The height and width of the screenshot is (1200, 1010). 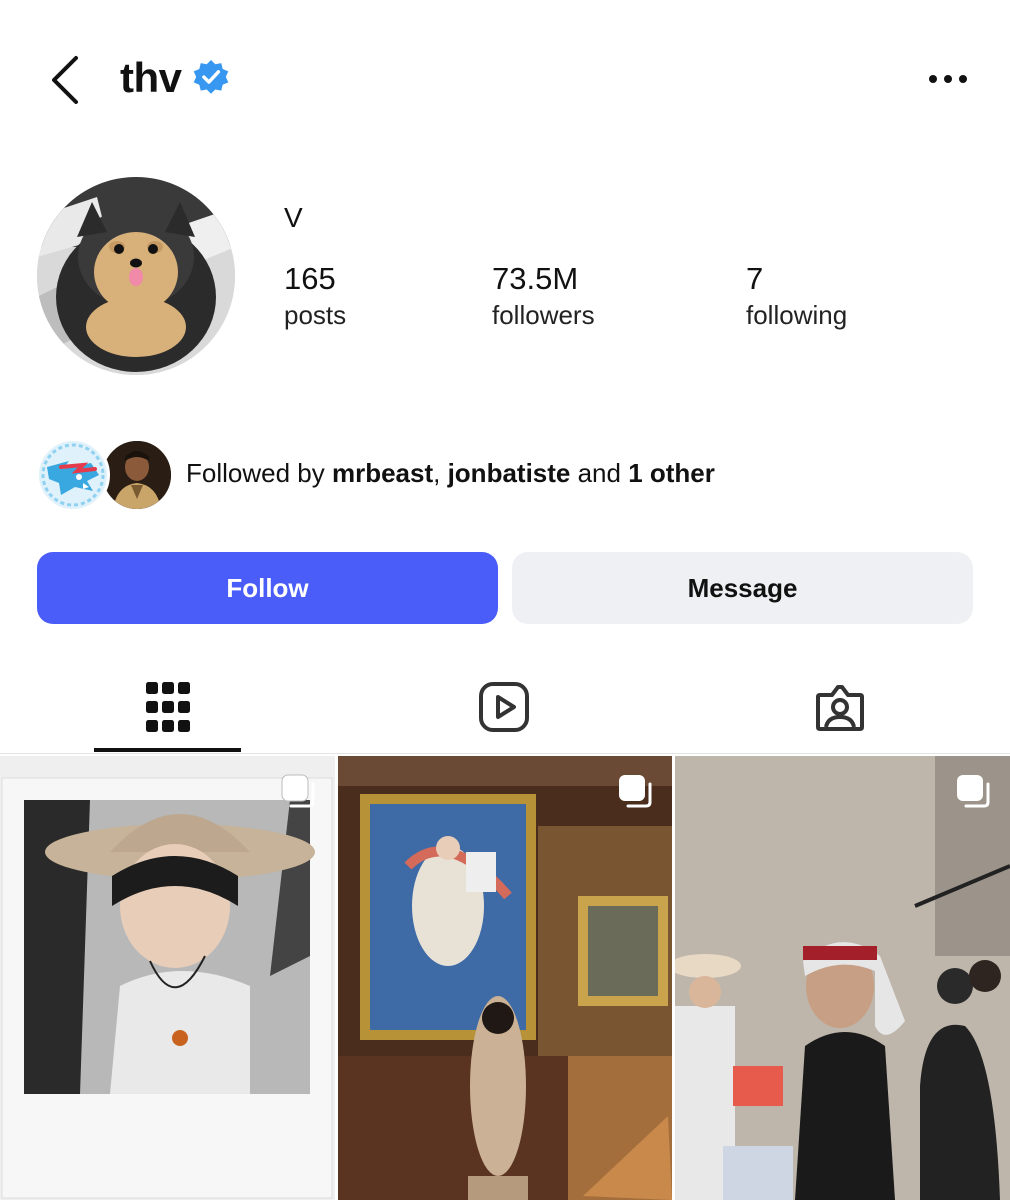 I want to click on chevron-left-icon, so click(x=65, y=80).